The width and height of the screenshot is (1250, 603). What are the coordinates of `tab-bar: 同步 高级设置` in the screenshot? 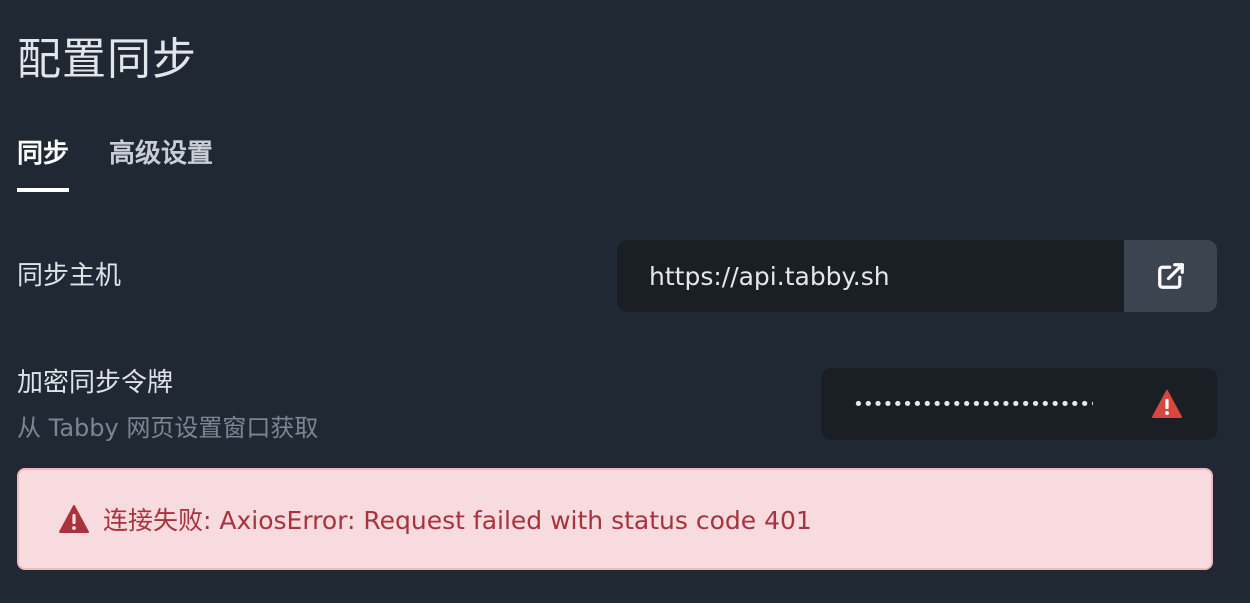 It's located at (115, 164).